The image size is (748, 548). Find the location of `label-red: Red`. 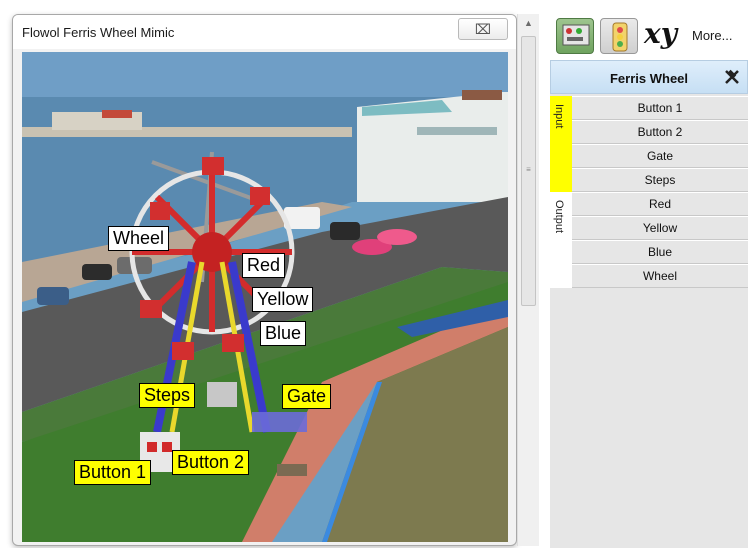

label-red: Red is located at coordinates (264, 265).